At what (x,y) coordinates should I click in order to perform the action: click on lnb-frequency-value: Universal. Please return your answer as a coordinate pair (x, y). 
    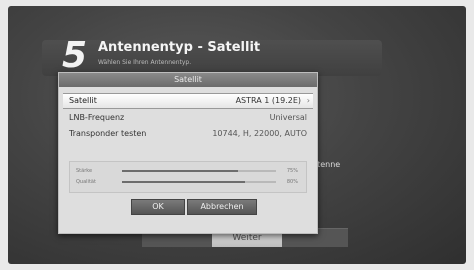
    Looking at the image, I should click on (288, 117).